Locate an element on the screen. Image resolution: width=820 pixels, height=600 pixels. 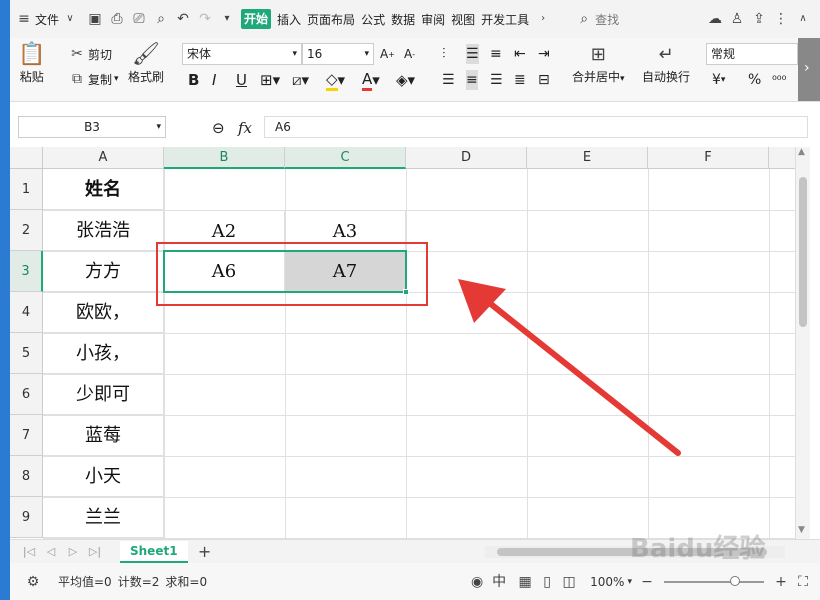
justify-icon: ≣ is located at coordinates (520, 80).